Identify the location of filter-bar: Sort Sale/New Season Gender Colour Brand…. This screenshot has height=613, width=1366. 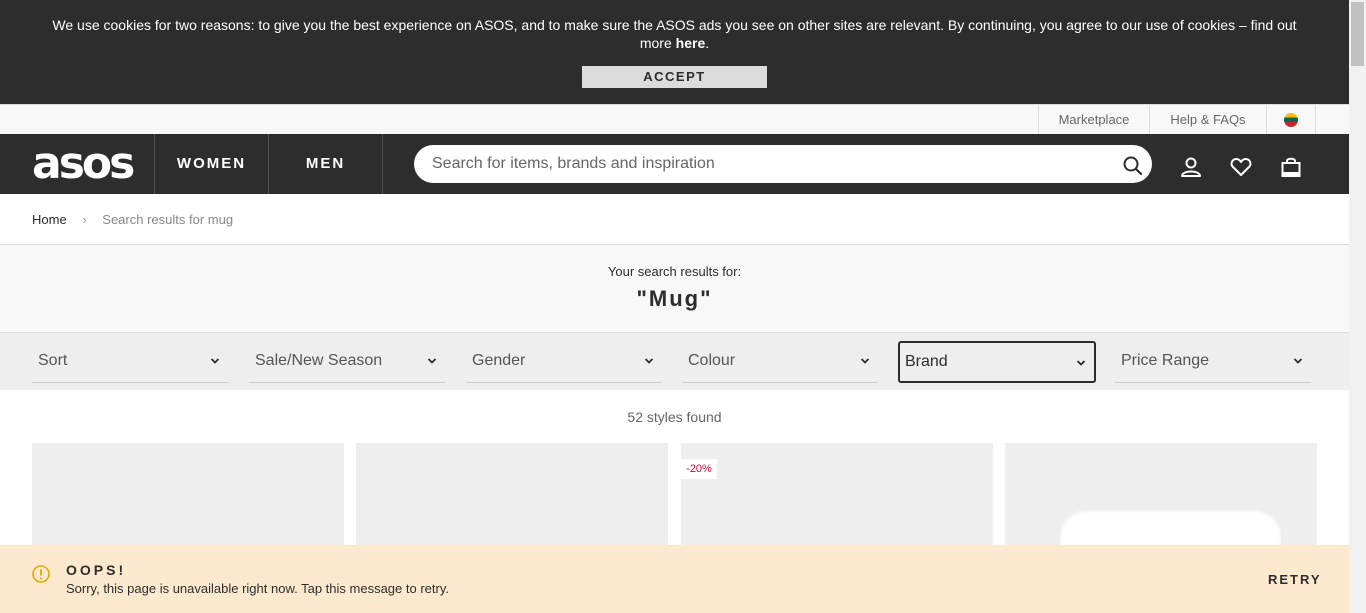
(674, 361).